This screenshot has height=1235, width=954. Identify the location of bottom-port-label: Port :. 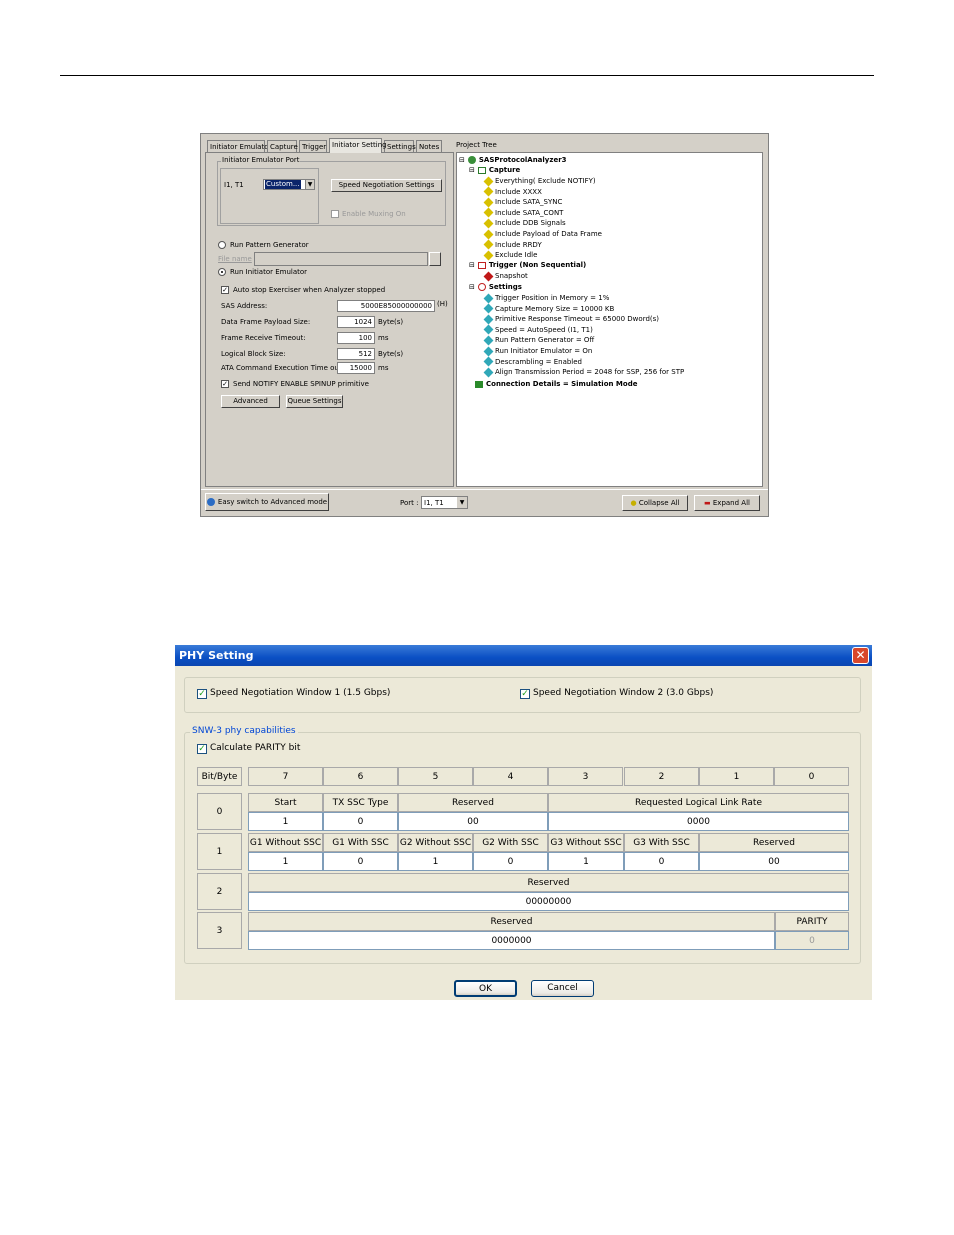
(409, 503).